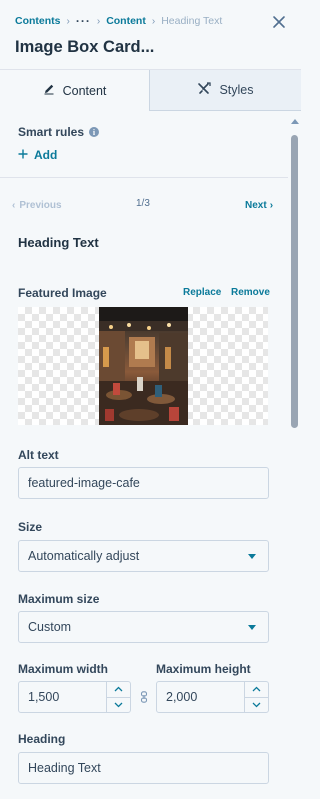 This screenshot has width=320, height=799. Describe the element at coordinates (94, 132) in the screenshot. I see `info-icon: i` at that location.